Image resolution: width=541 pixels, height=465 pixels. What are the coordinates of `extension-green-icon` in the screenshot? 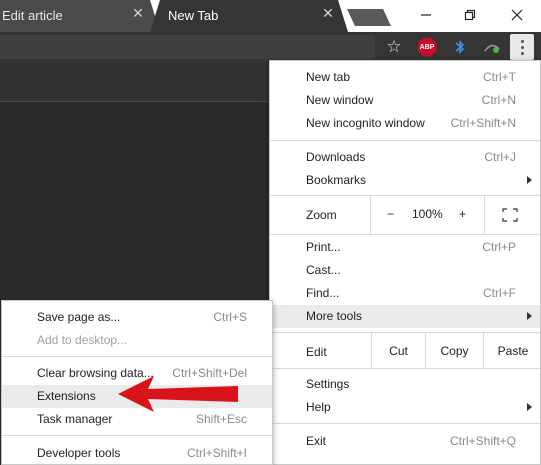 It's located at (492, 47).